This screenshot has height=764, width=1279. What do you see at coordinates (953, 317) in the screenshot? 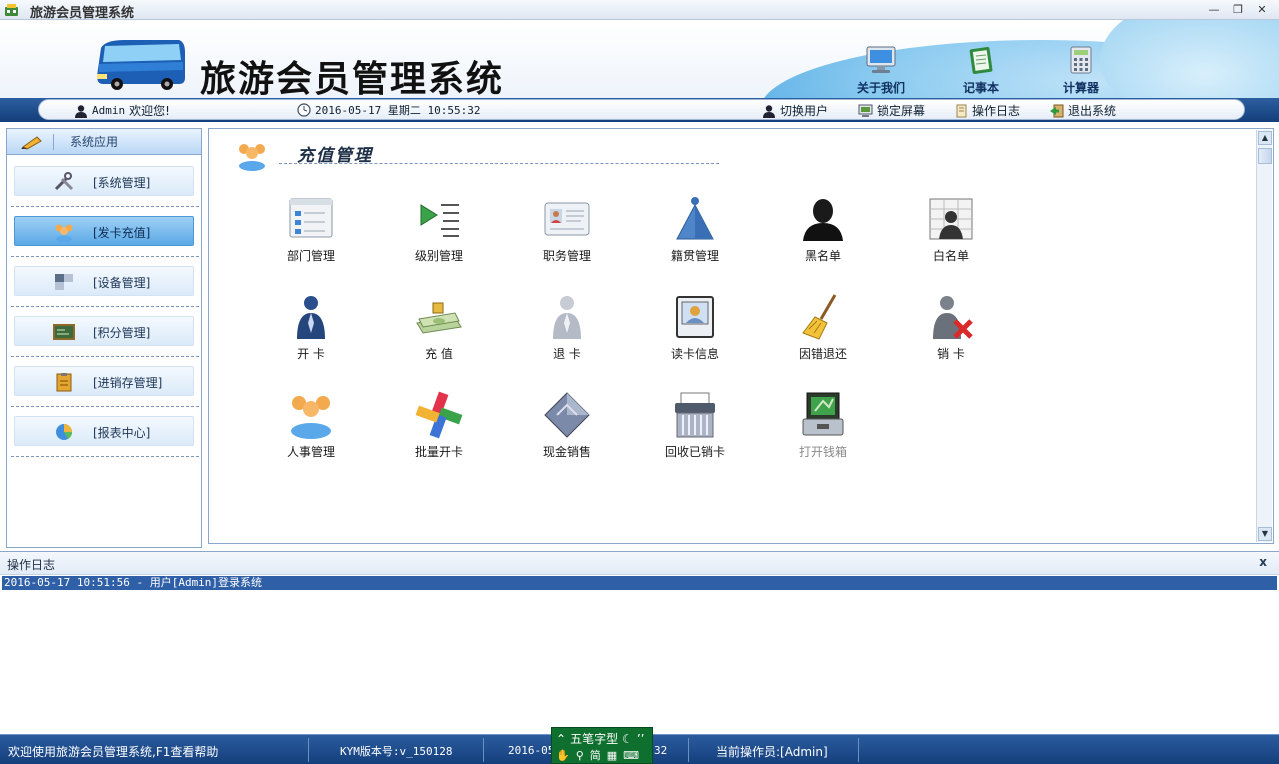
I see `cancel-card-icon` at bounding box center [953, 317].